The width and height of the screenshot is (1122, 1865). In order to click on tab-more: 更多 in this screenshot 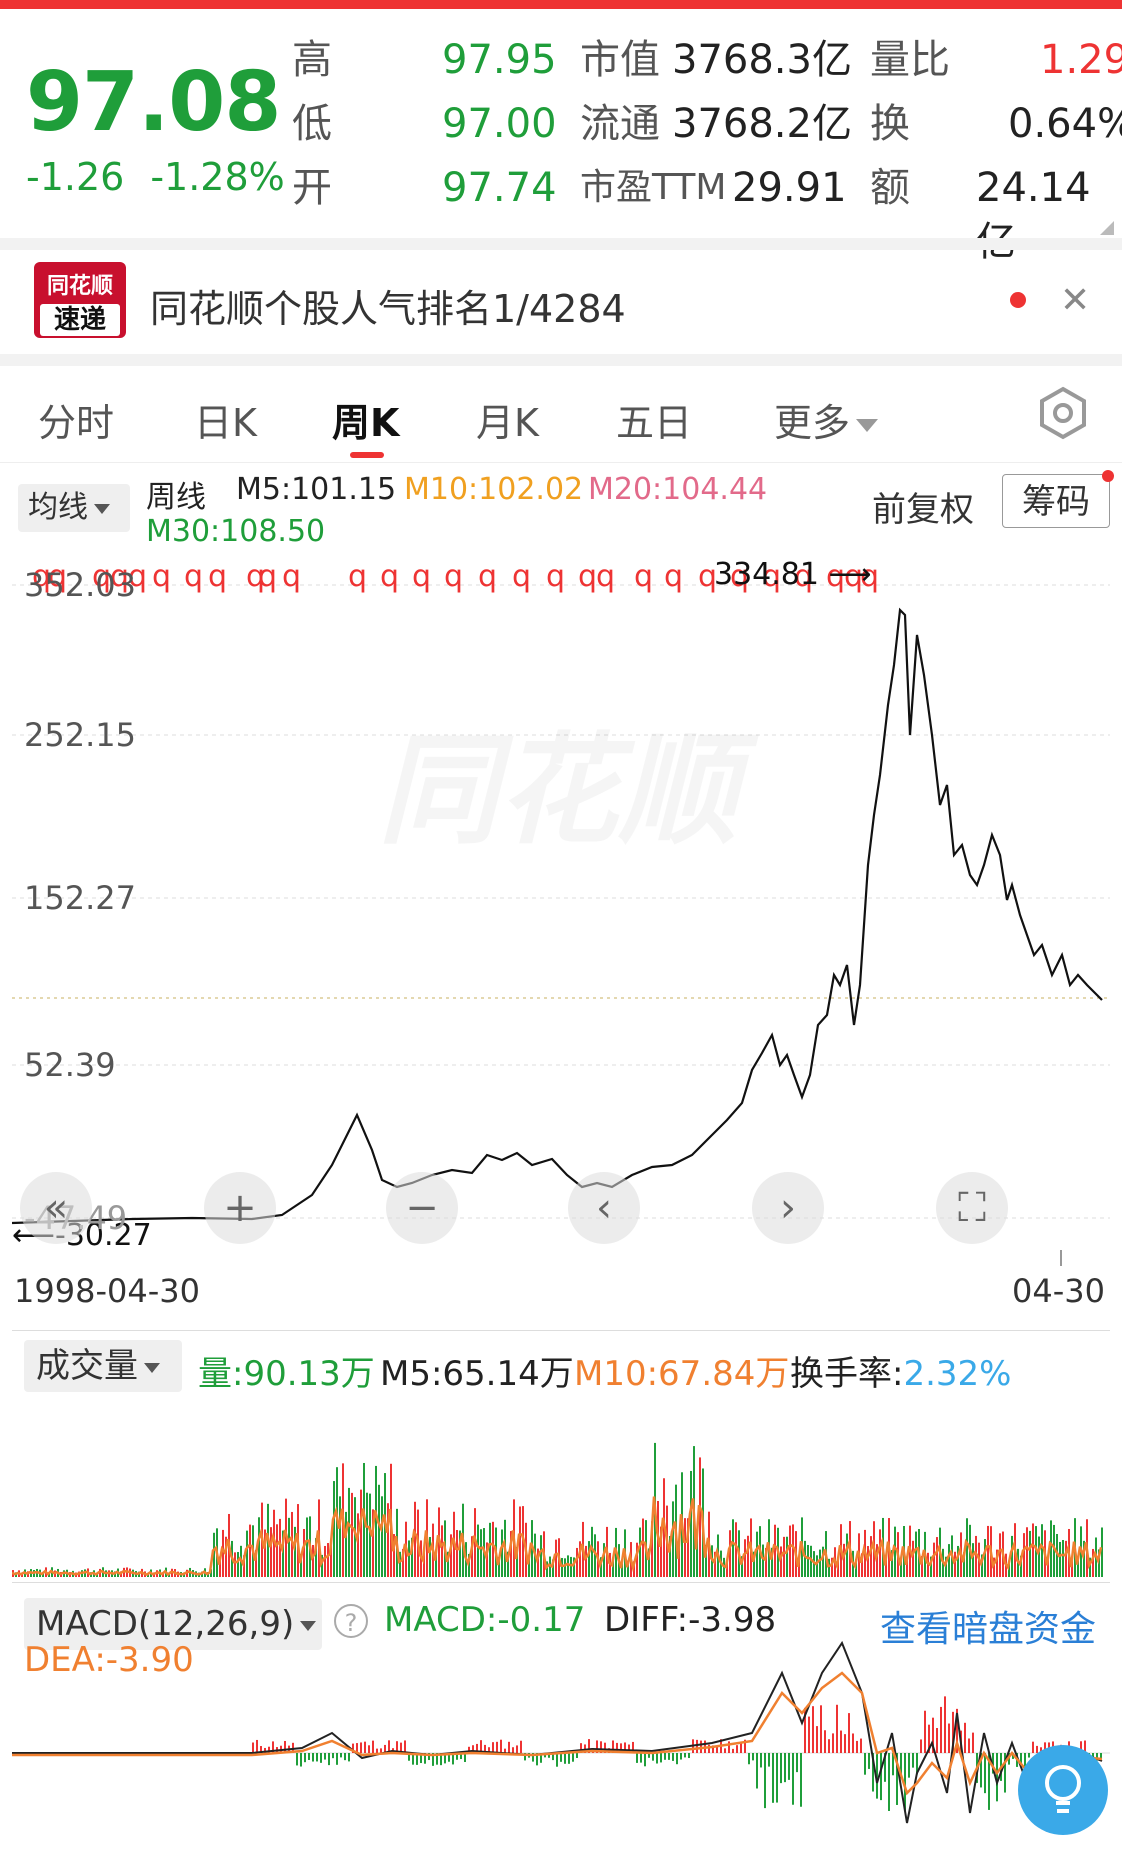, I will do `click(826, 419)`.